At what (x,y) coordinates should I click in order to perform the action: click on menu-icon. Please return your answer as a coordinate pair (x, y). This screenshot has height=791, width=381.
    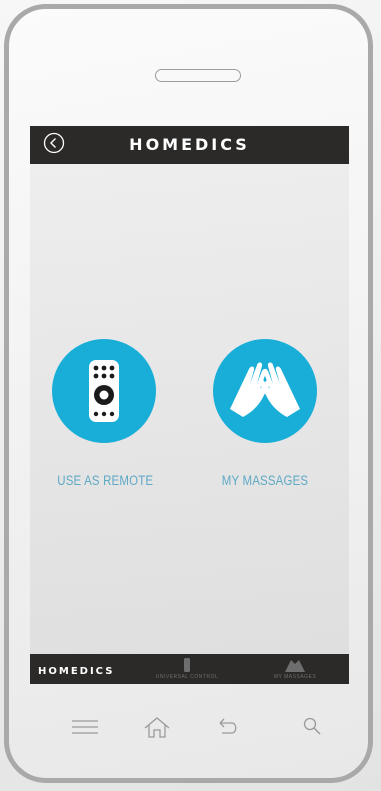
    Looking at the image, I should click on (85, 727).